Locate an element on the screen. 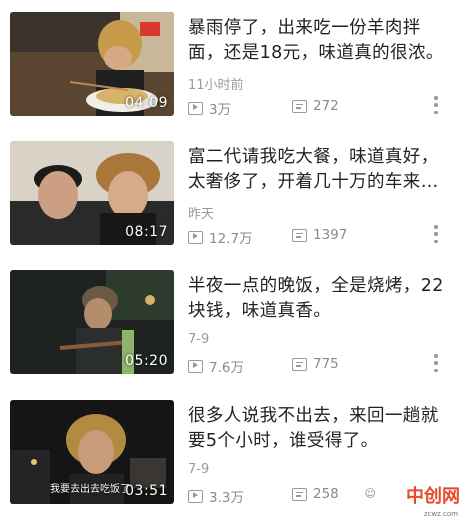 The height and width of the screenshot is (518, 464). play-count: 7.6万 is located at coordinates (216, 366).